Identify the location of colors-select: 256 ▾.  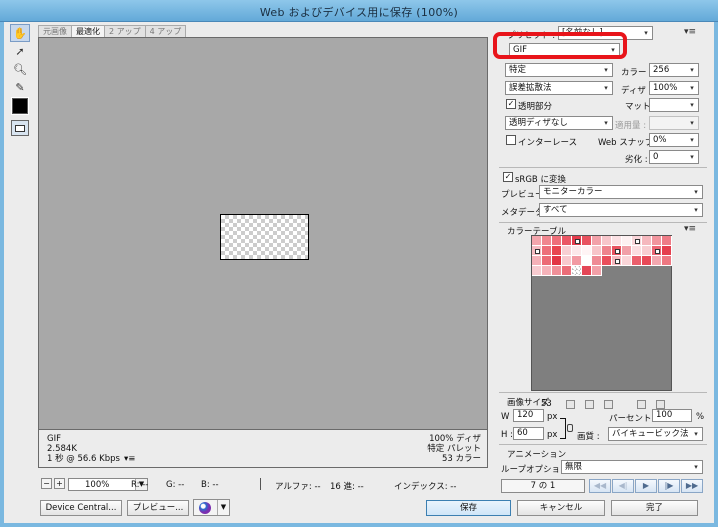
(674, 70).